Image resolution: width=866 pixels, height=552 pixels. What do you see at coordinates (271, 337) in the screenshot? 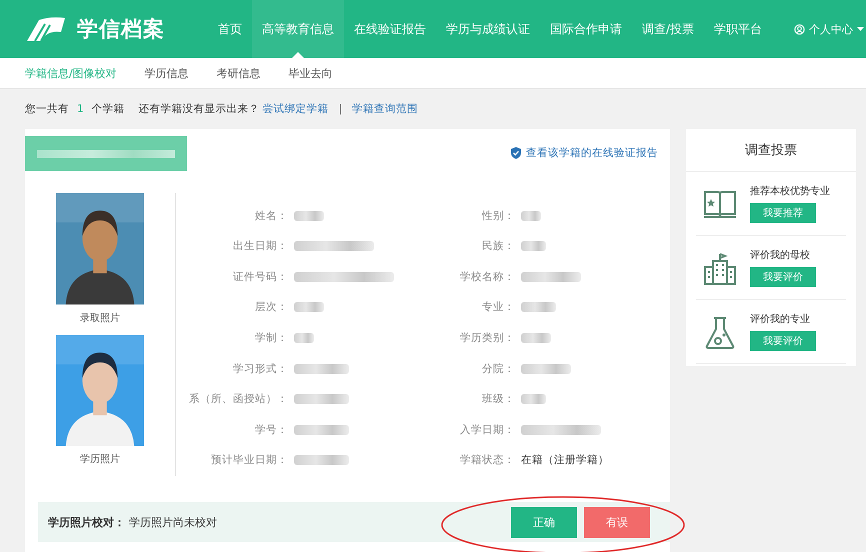
I see `field-label: 学制：` at bounding box center [271, 337].